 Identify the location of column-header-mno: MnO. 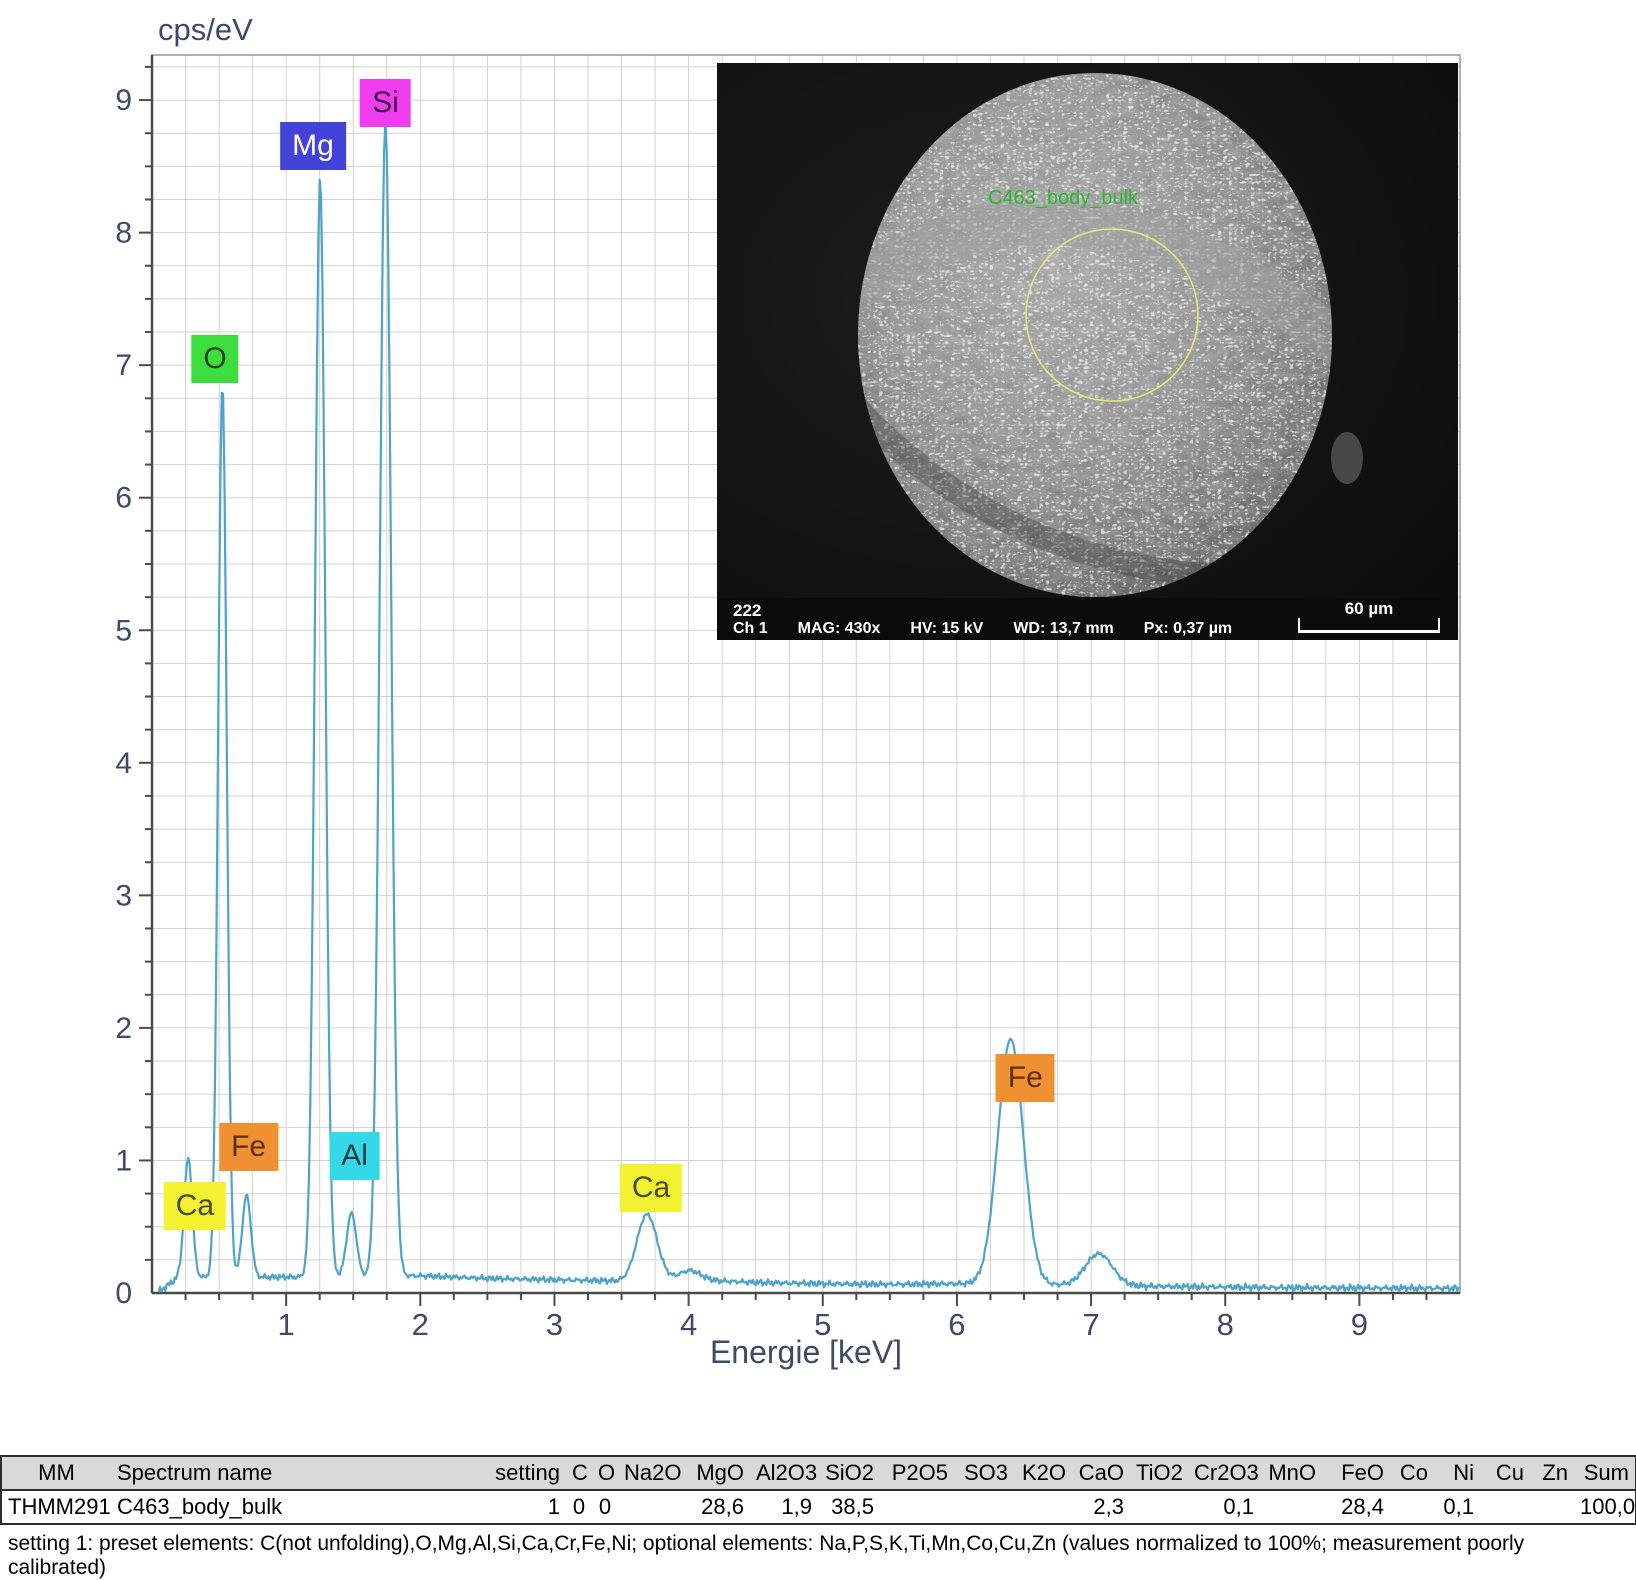
(1292, 1472).